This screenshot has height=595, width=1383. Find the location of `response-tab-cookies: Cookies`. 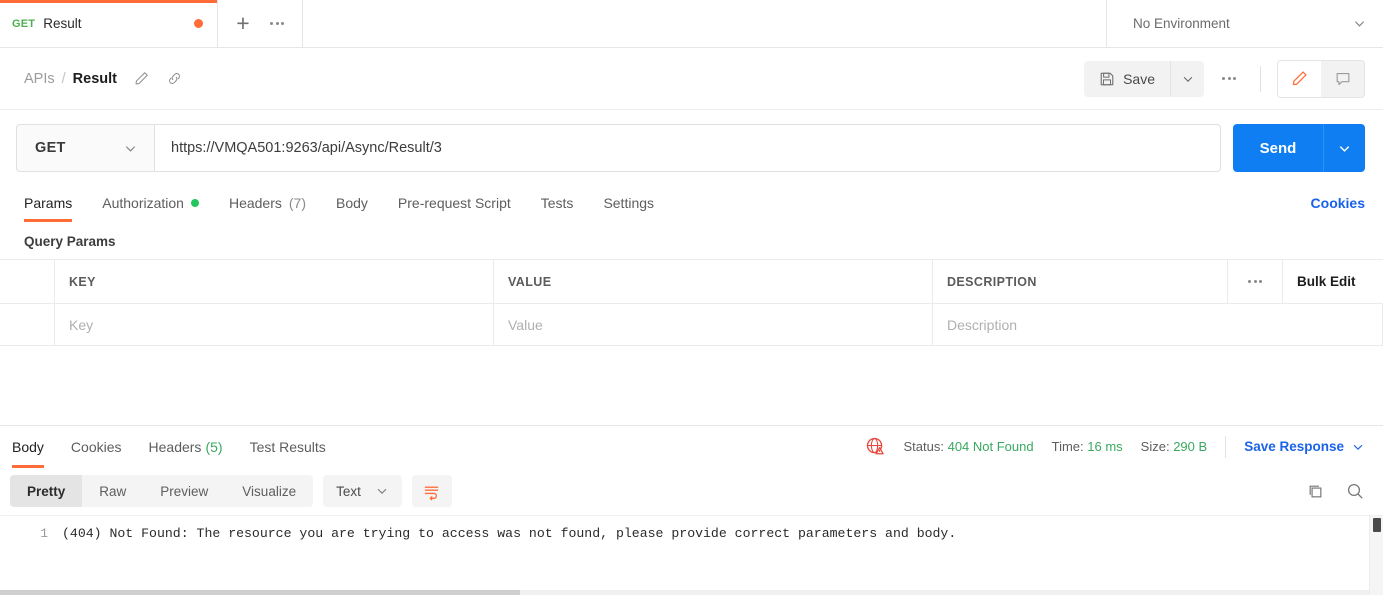

response-tab-cookies: Cookies is located at coordinates (96, 447).